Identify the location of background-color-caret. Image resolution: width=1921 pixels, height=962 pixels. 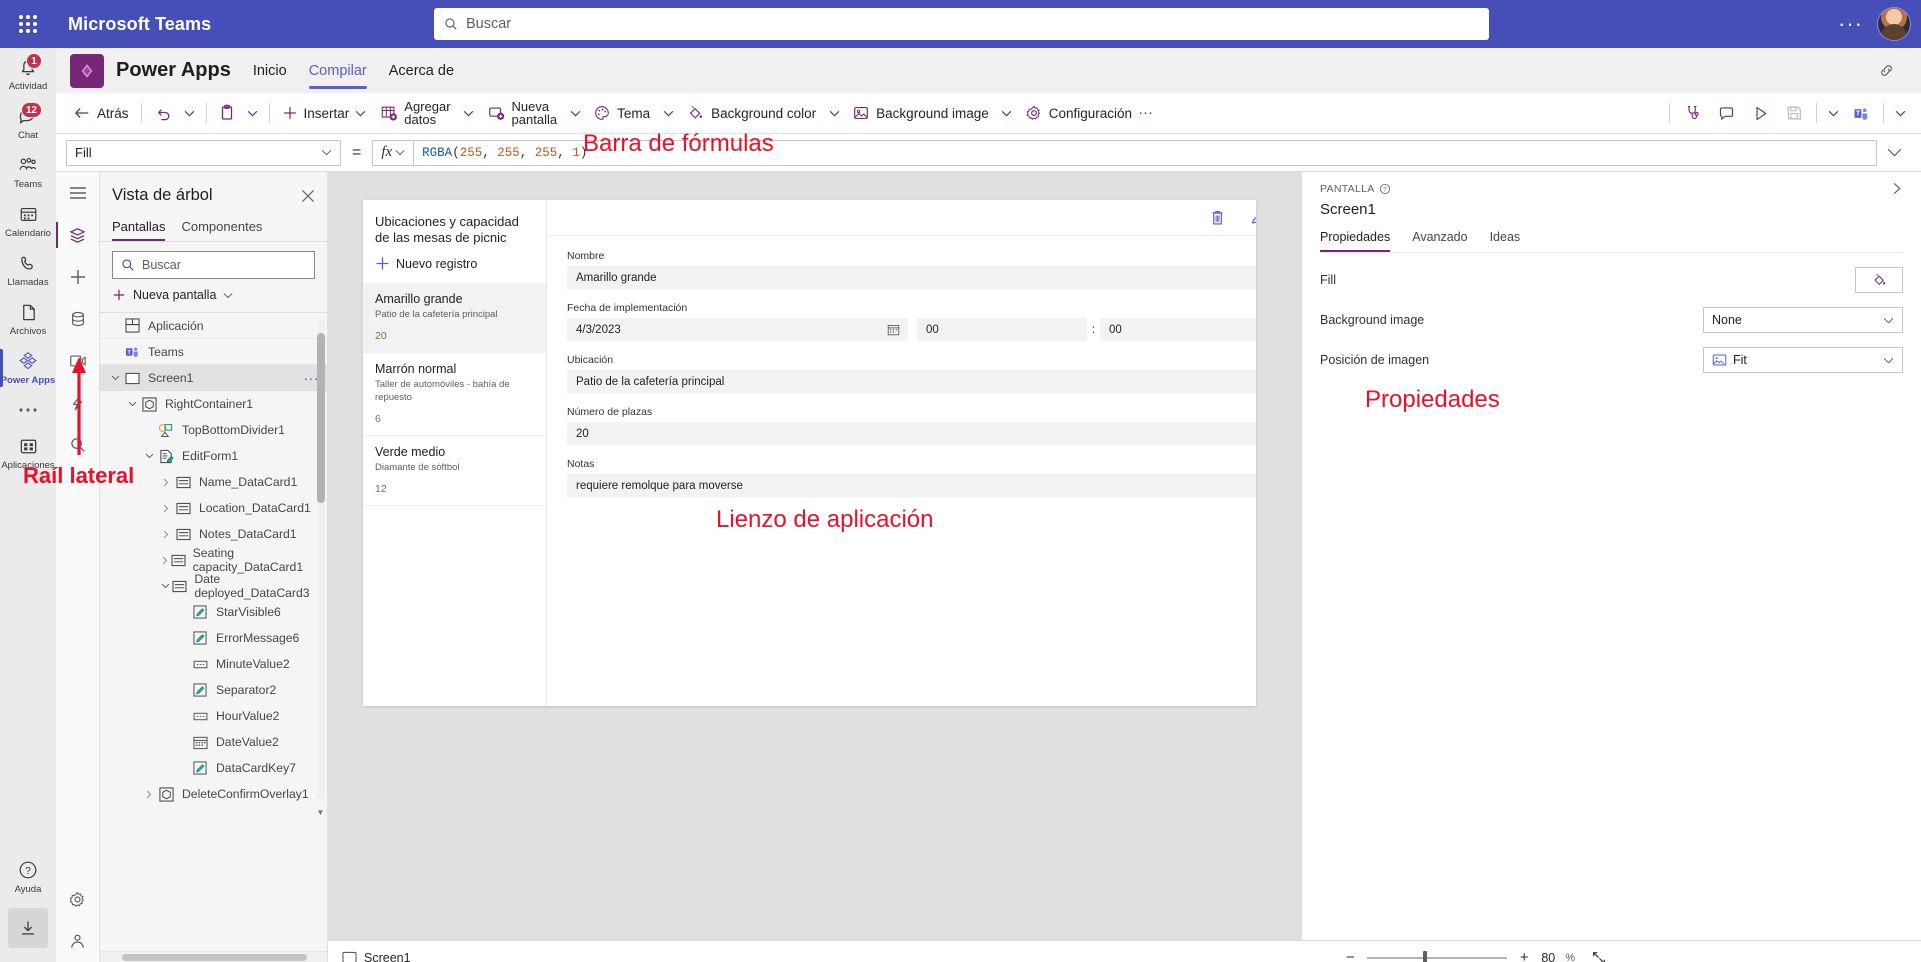
(834, 113).